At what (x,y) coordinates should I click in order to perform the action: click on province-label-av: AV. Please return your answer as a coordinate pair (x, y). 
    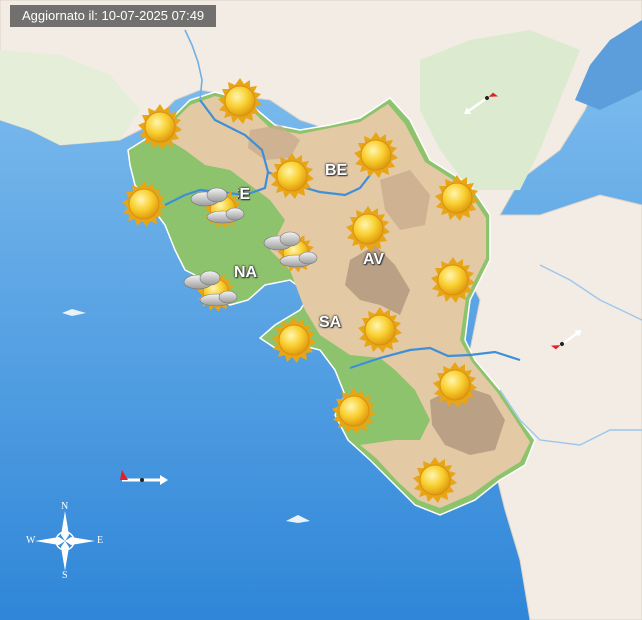
    Looking at the image, I should click on (374, 259).